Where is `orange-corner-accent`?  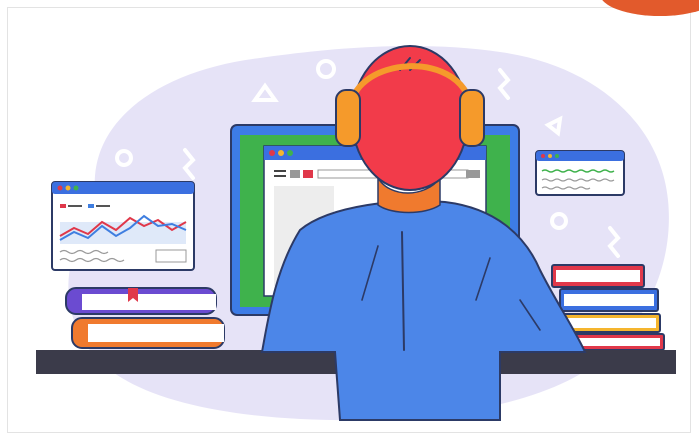 orange-corner-accent is located at coordinates (650, 8).